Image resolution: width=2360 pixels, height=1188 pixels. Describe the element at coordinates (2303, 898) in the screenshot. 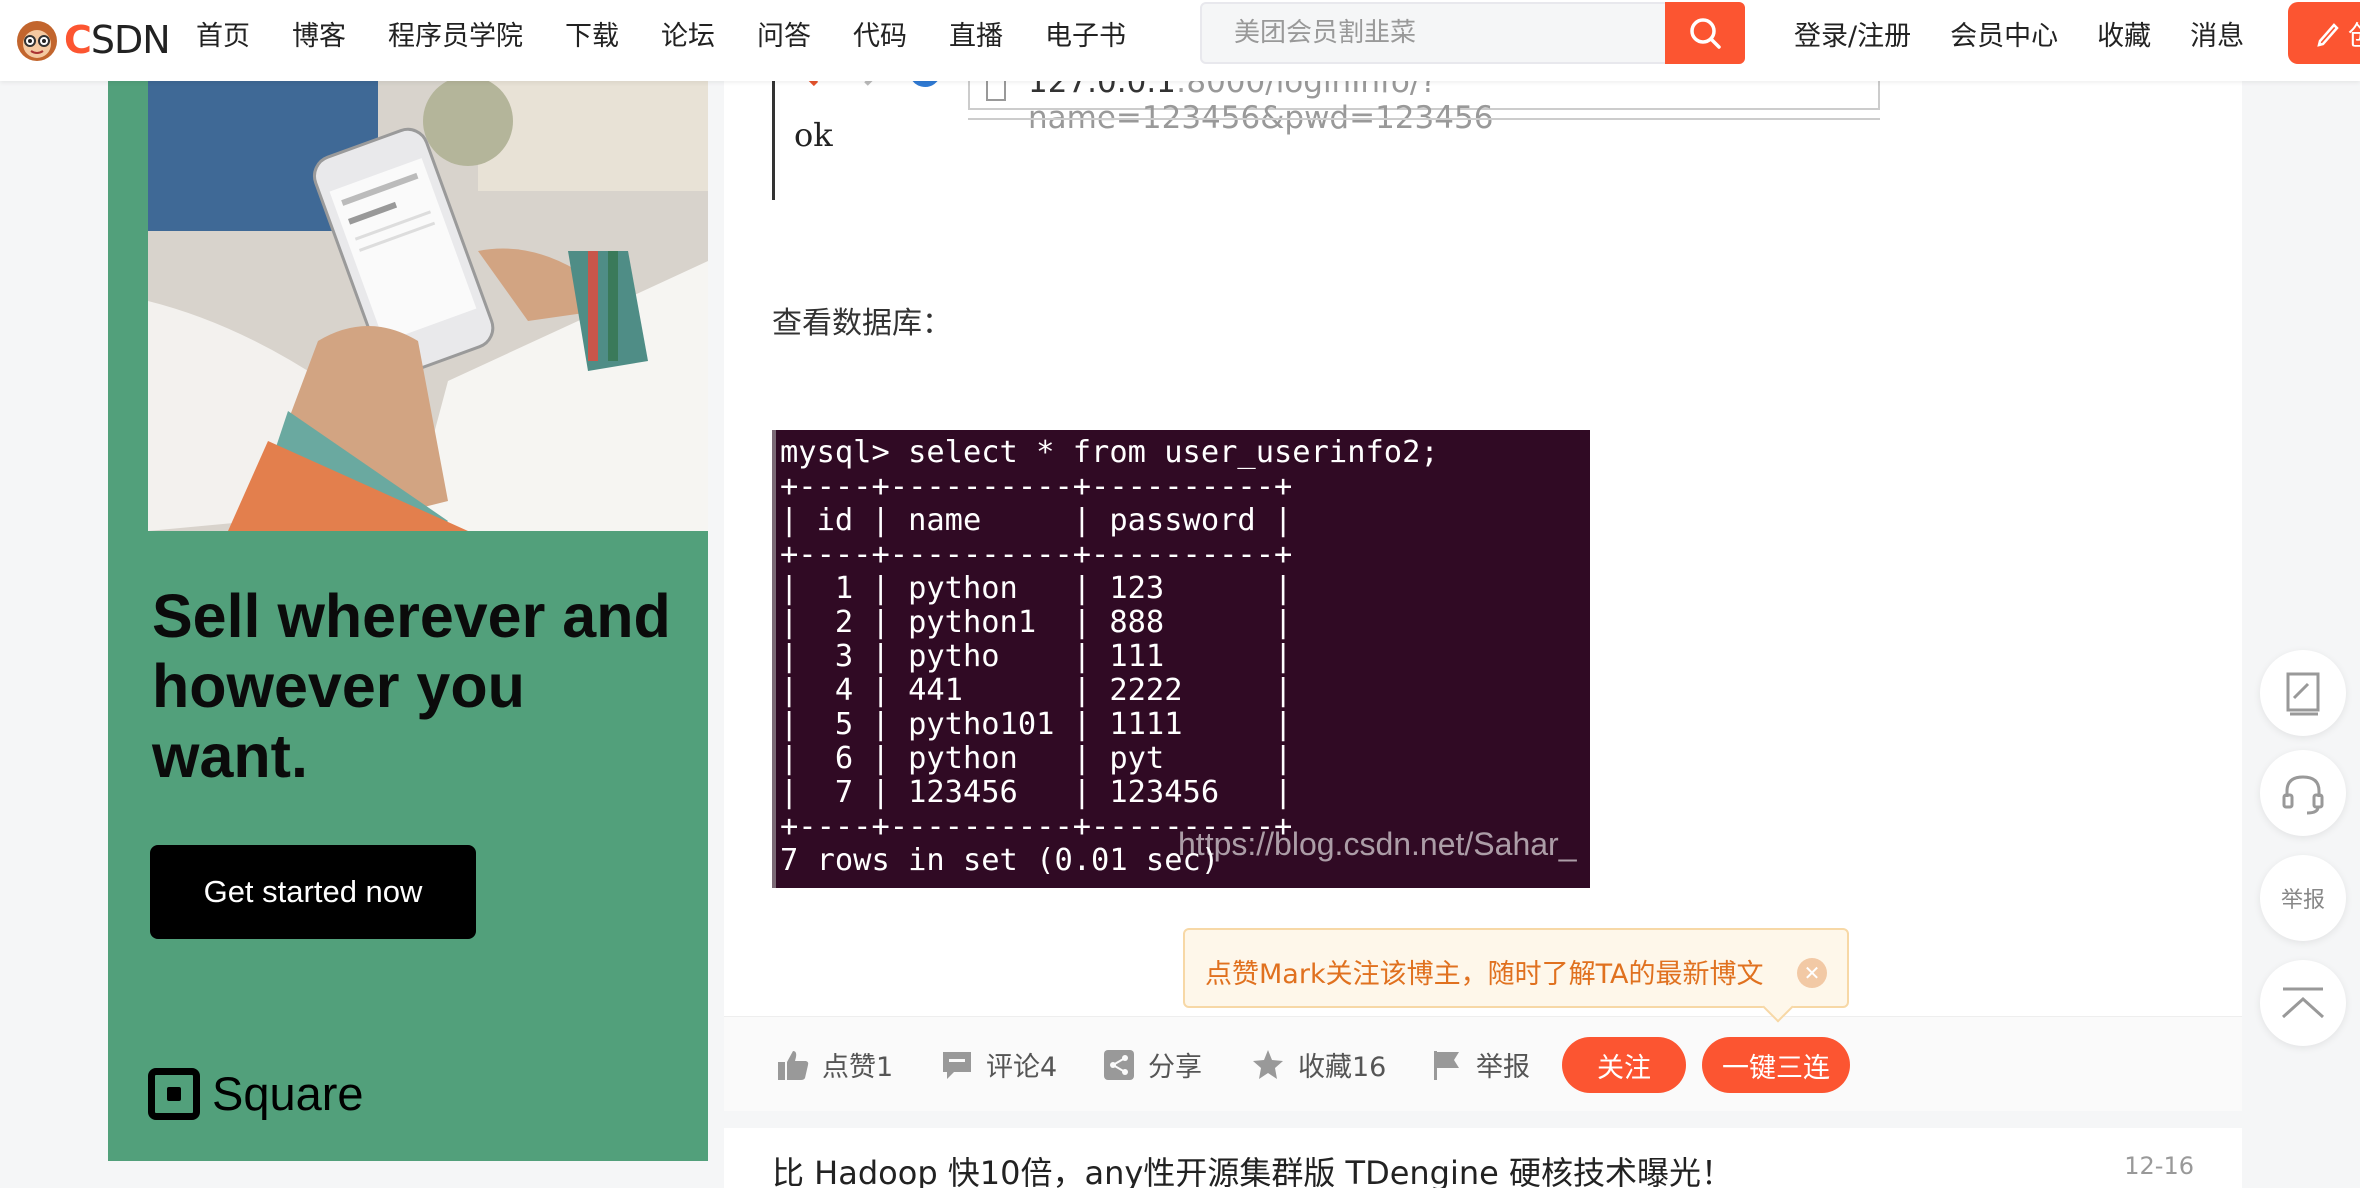

I see `side-report-button: 举报` at that location.